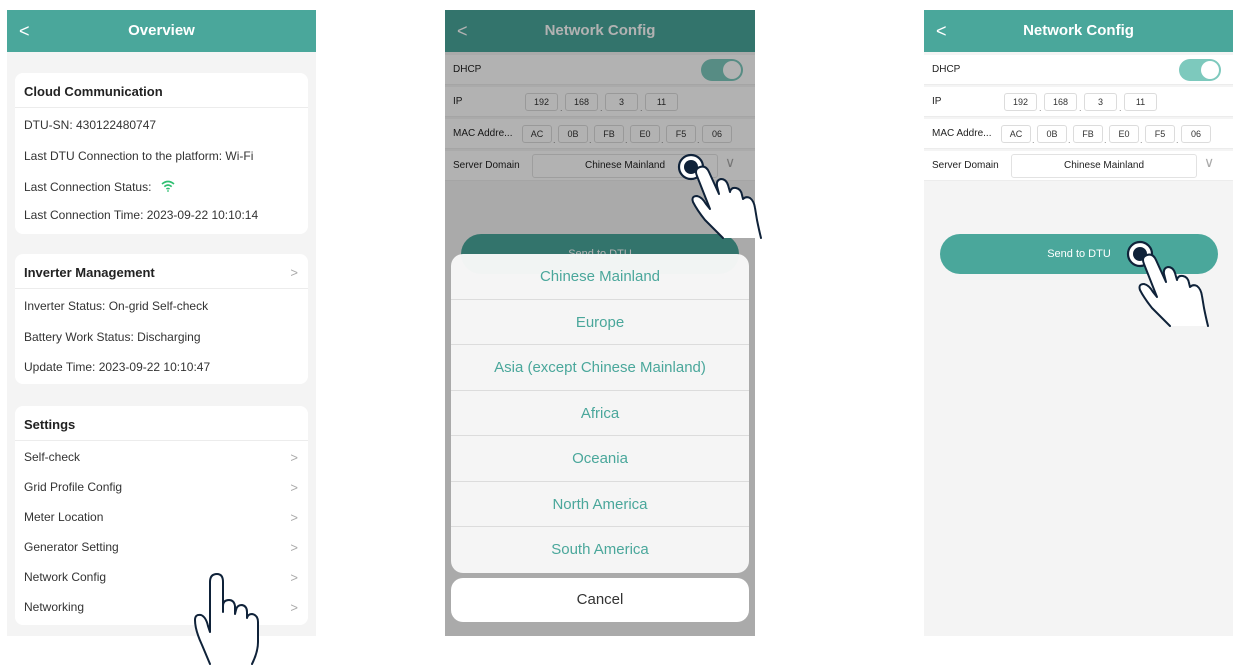 Image resolution: width=1234 pixels, height=666 pixels. I want to click on nav-bar: < Overview, so click(161, 31).